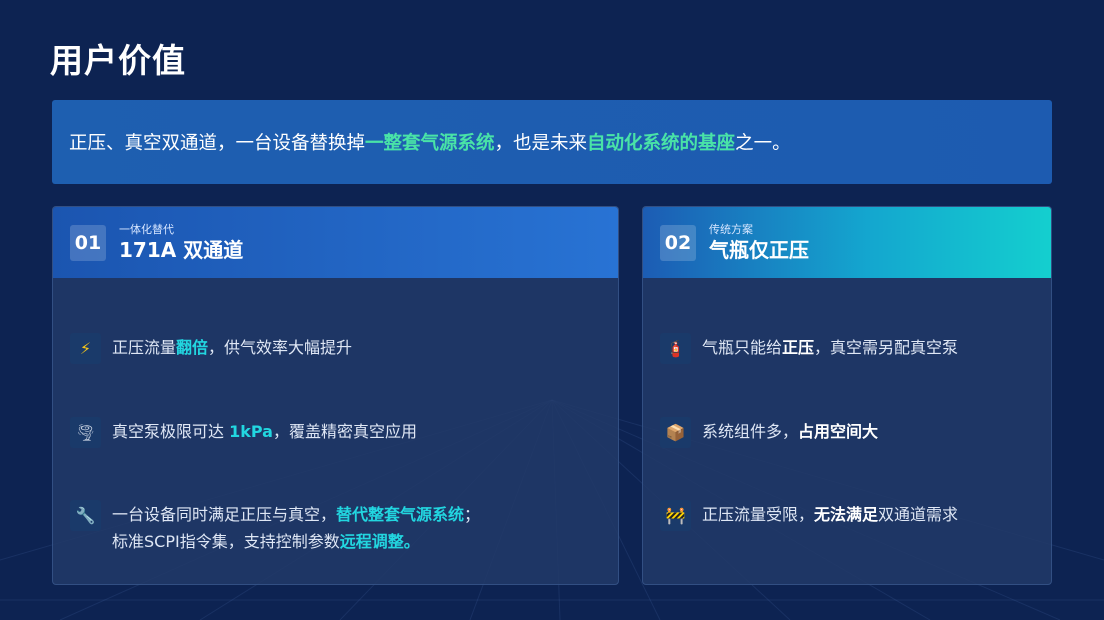 This screenshot has width=1104, height=620. I want to click on list-item: 🧯 气瓶只能给正压，真空需另配真空泵, so click(809, 348).